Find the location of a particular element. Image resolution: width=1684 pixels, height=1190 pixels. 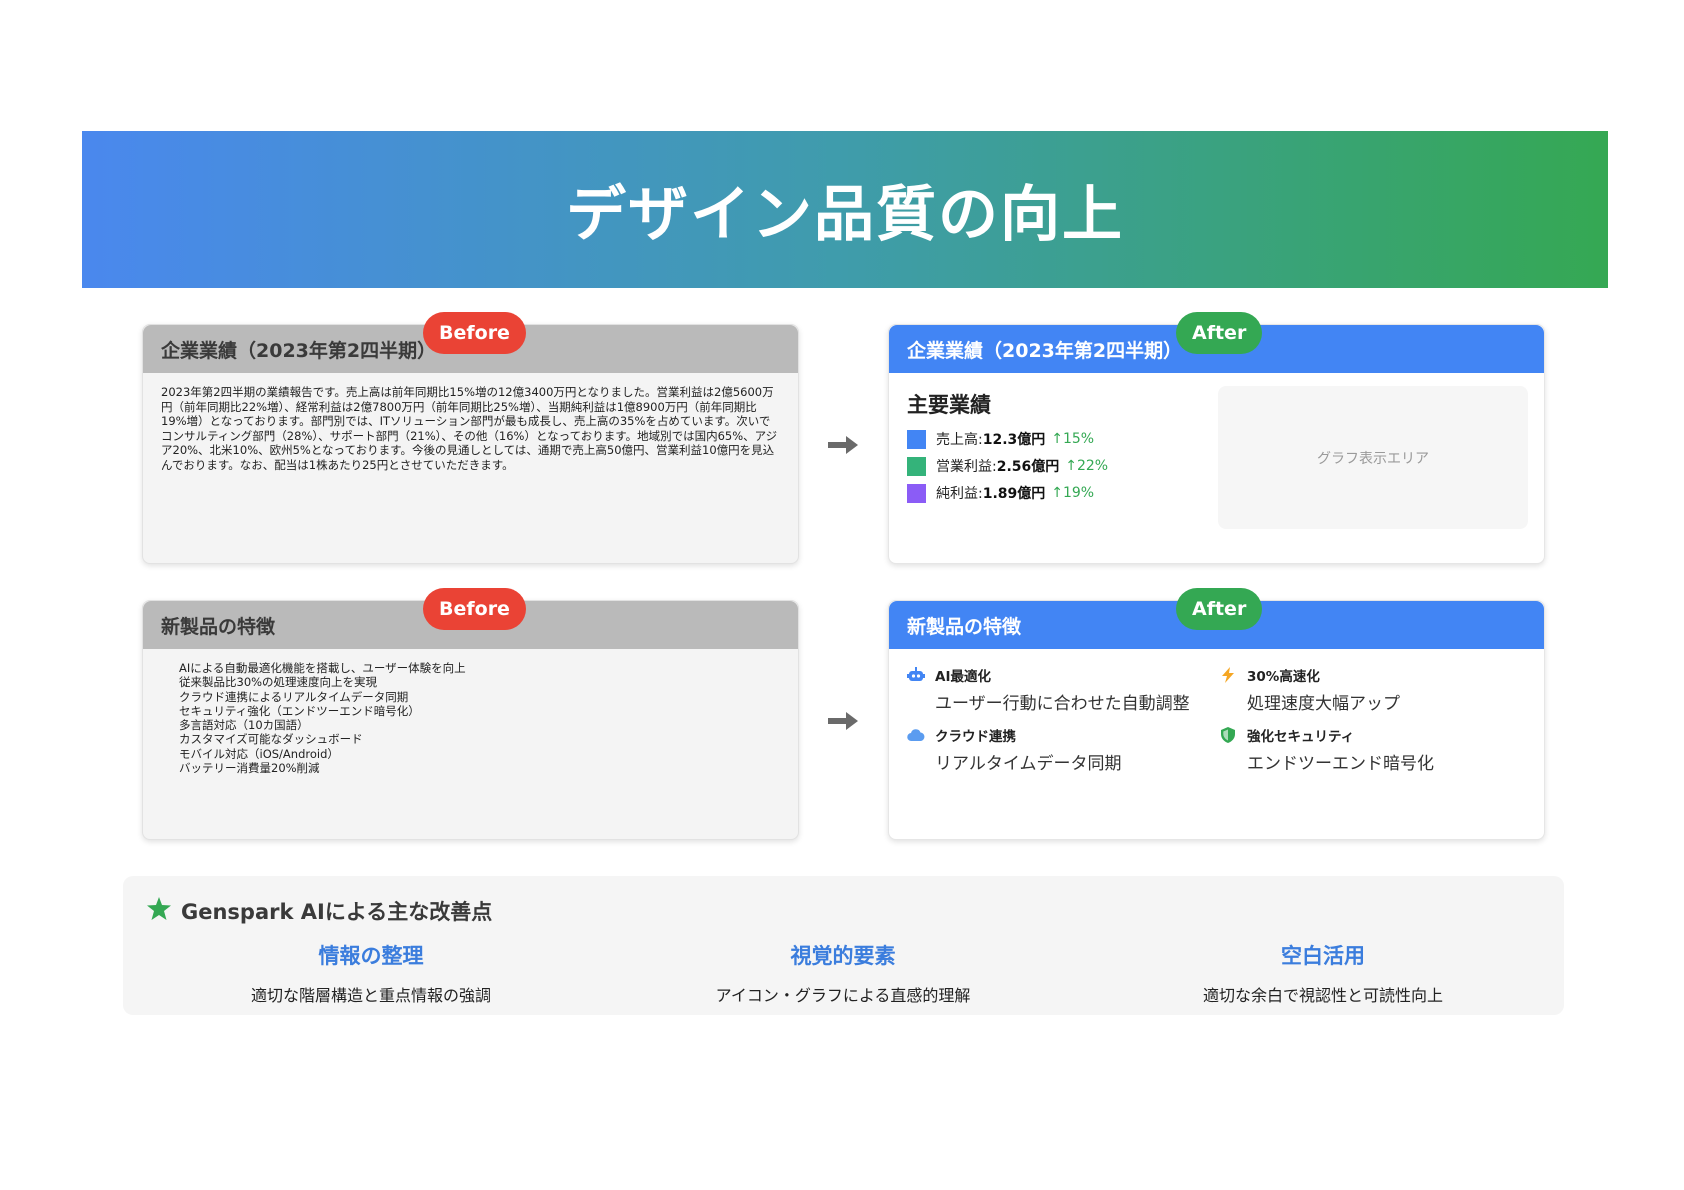

metric-value: 2.56億円 is located at coordinates (1028, 467).